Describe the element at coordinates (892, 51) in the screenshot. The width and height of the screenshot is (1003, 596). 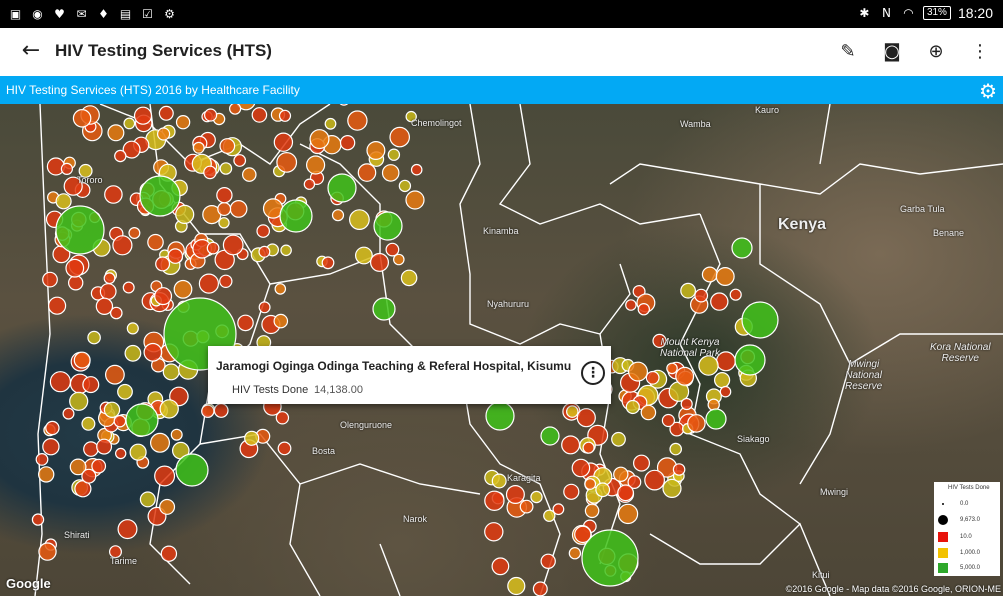
I see `camera-icon: ◙` at that location.